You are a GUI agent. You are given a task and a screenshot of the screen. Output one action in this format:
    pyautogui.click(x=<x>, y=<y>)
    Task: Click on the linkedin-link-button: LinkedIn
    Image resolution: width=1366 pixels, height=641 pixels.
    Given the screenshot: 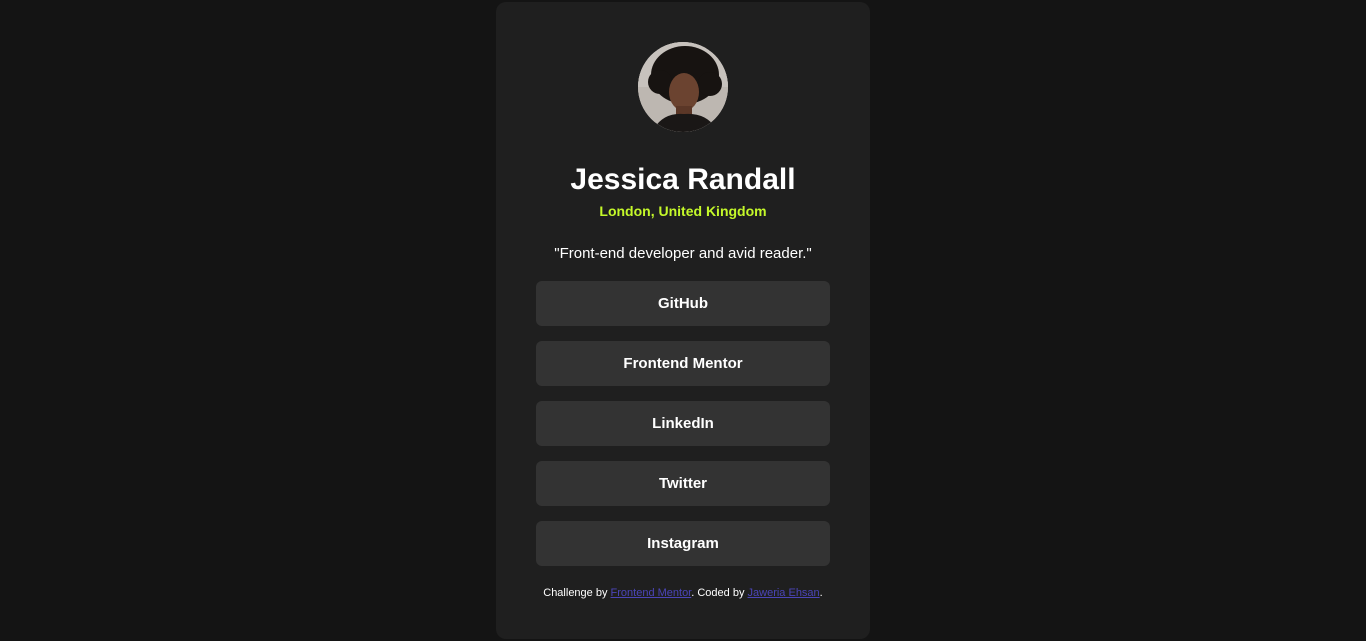 What is the action you would take?
    pyautogui.click(x=683, y=423)
    